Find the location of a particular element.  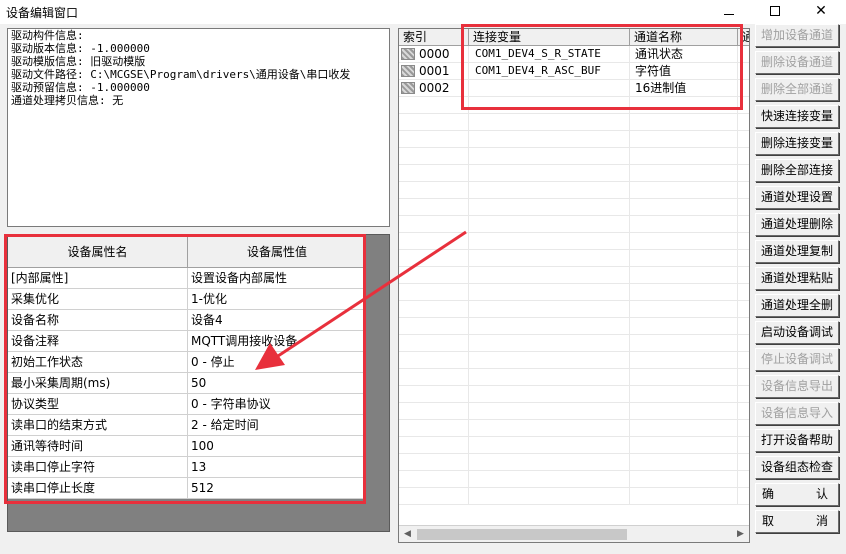

scroll-thumb is located at coordinates (522, 534).